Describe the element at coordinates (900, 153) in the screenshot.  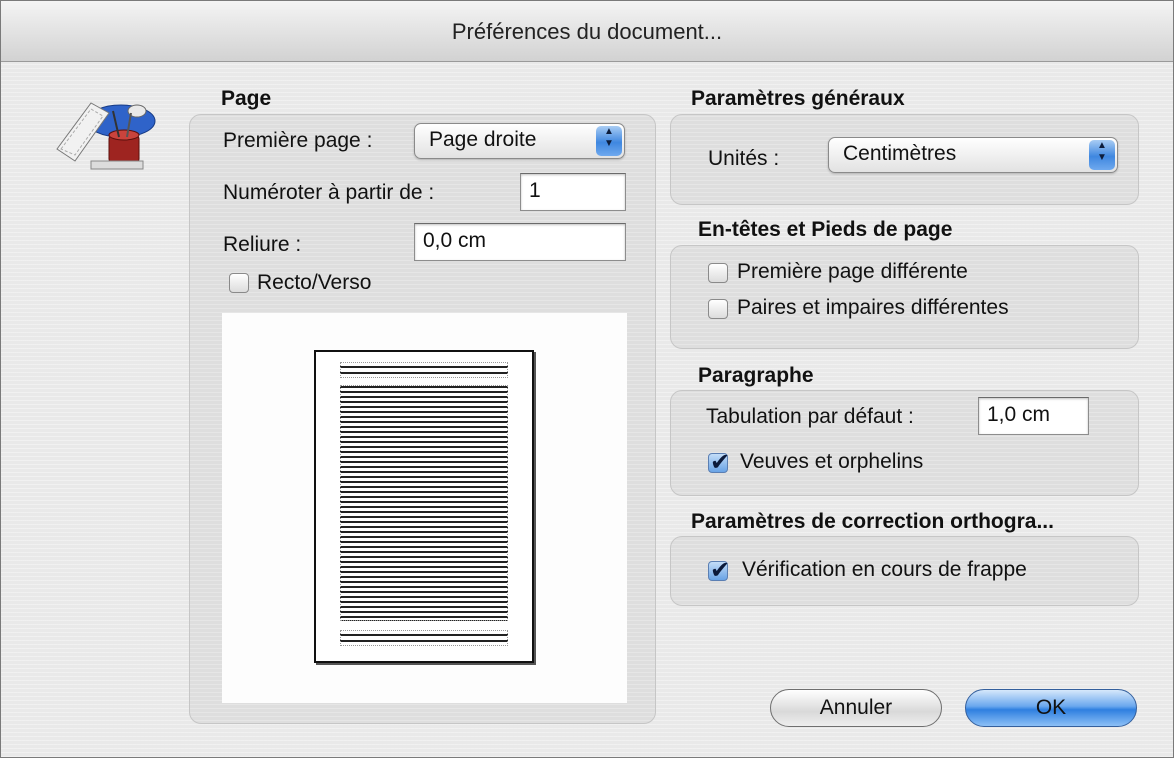
I see `units-popup-value: Centimètres` at that location.